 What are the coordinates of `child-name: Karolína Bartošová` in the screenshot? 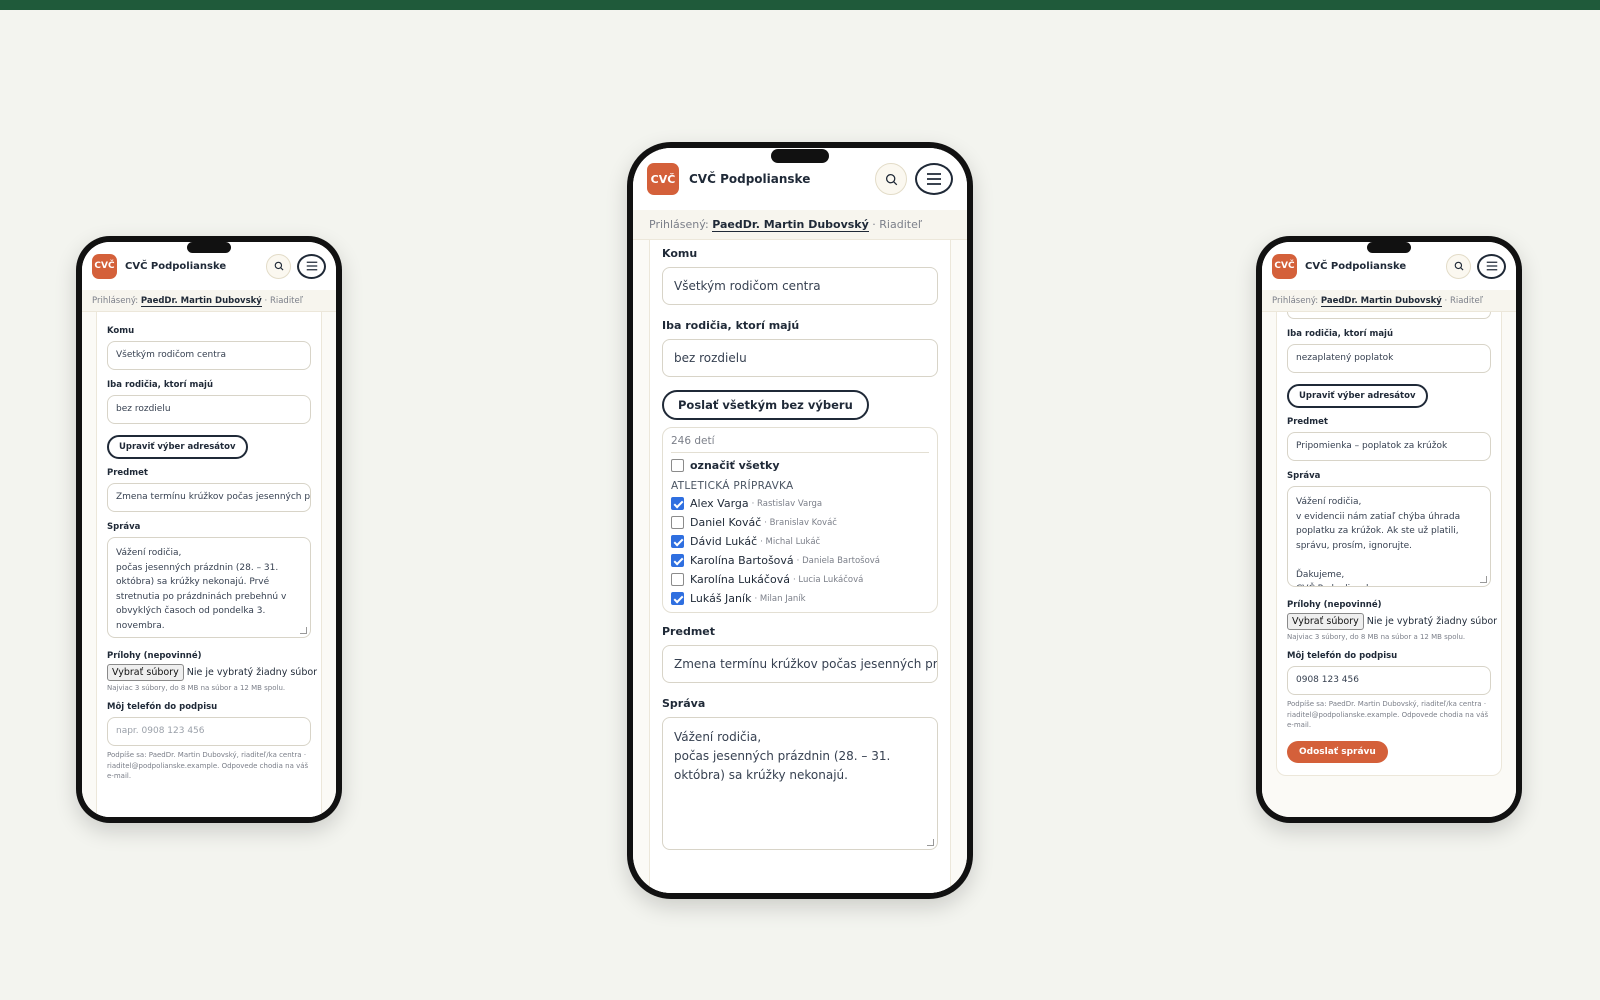 It's located at (742, 560).